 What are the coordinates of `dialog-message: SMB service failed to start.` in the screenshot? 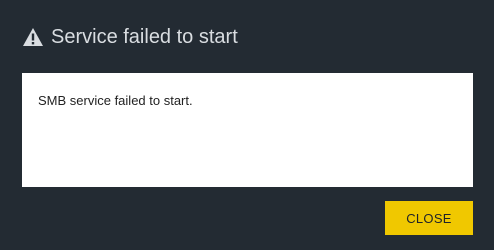 It's located at (115, 100).